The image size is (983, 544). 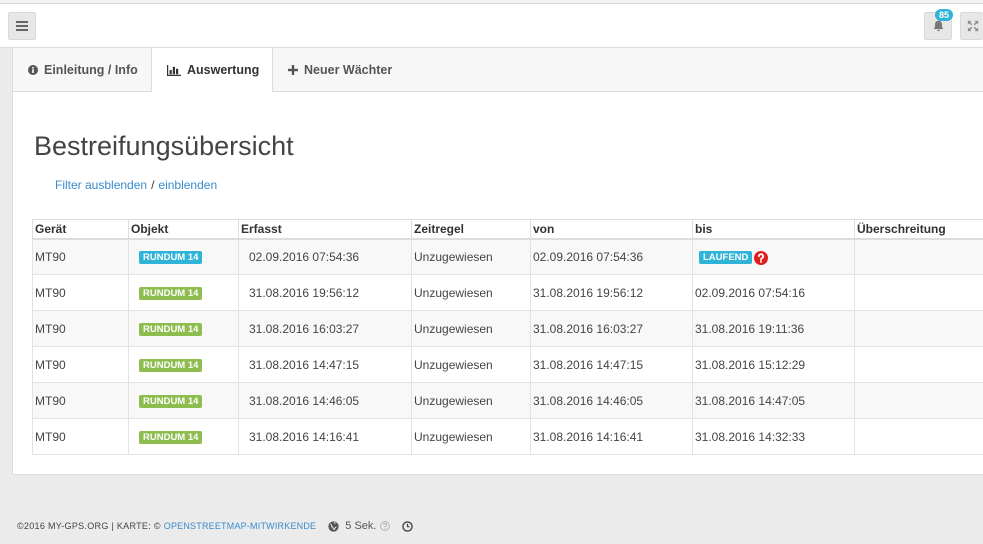 I want to click on running-status: LAUFEND, so click(x=734, y=257).